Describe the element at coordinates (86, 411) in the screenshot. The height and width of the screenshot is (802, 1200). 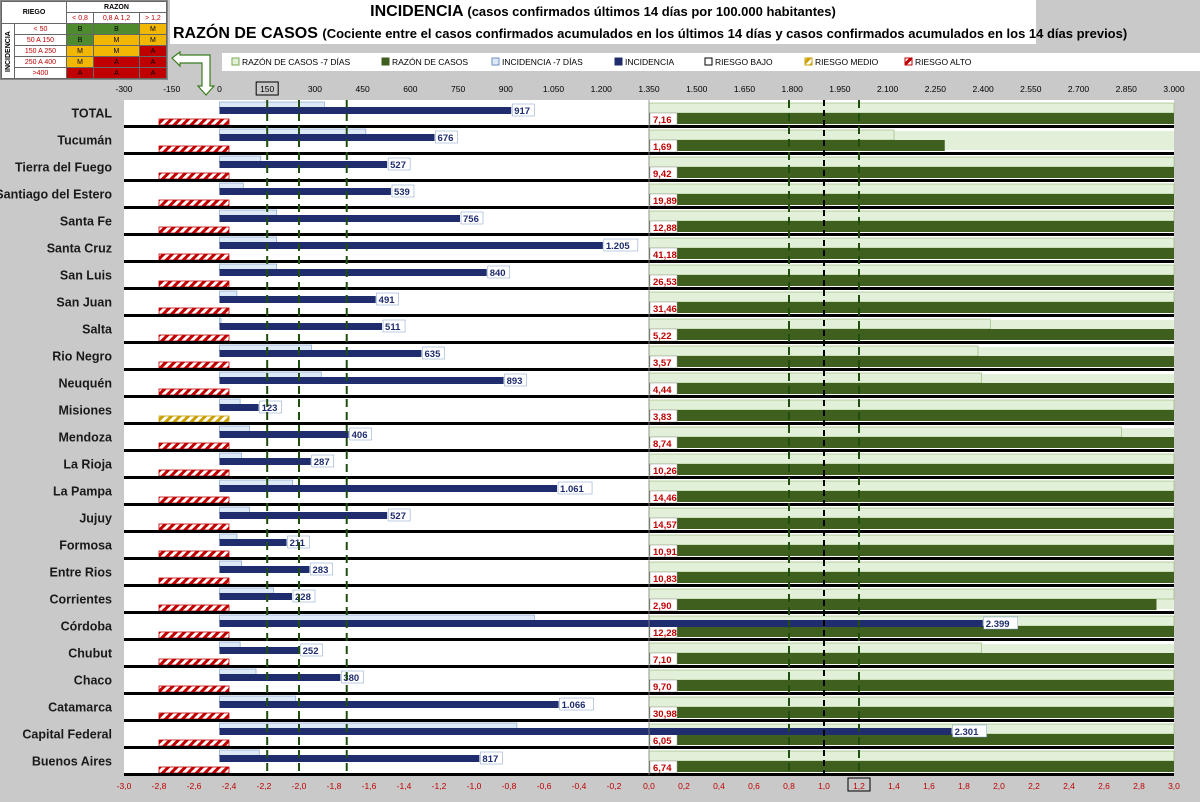
I see `category-label: Misiones` at that location.